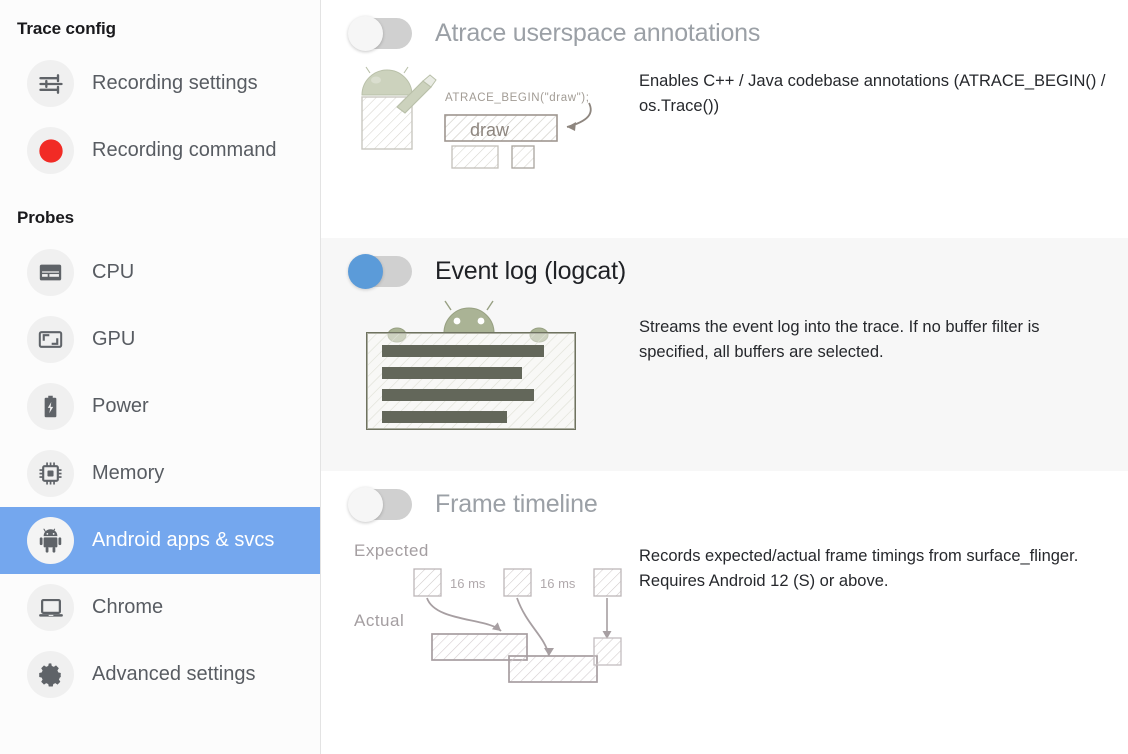  Describe the element at coordinates (50, 473) in the screenshot. I see `memory-chip-icon` at that location.